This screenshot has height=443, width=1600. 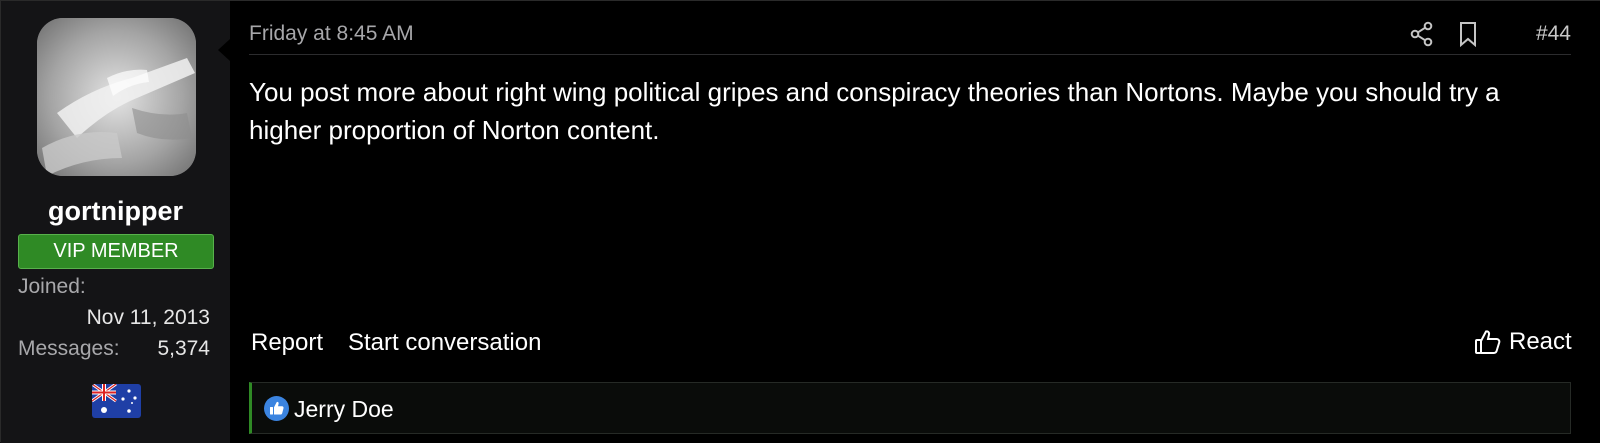 What do you see at coordinates (276, 408) in the screenshot?
I see `like-icon` at bounding box center [276, 408].